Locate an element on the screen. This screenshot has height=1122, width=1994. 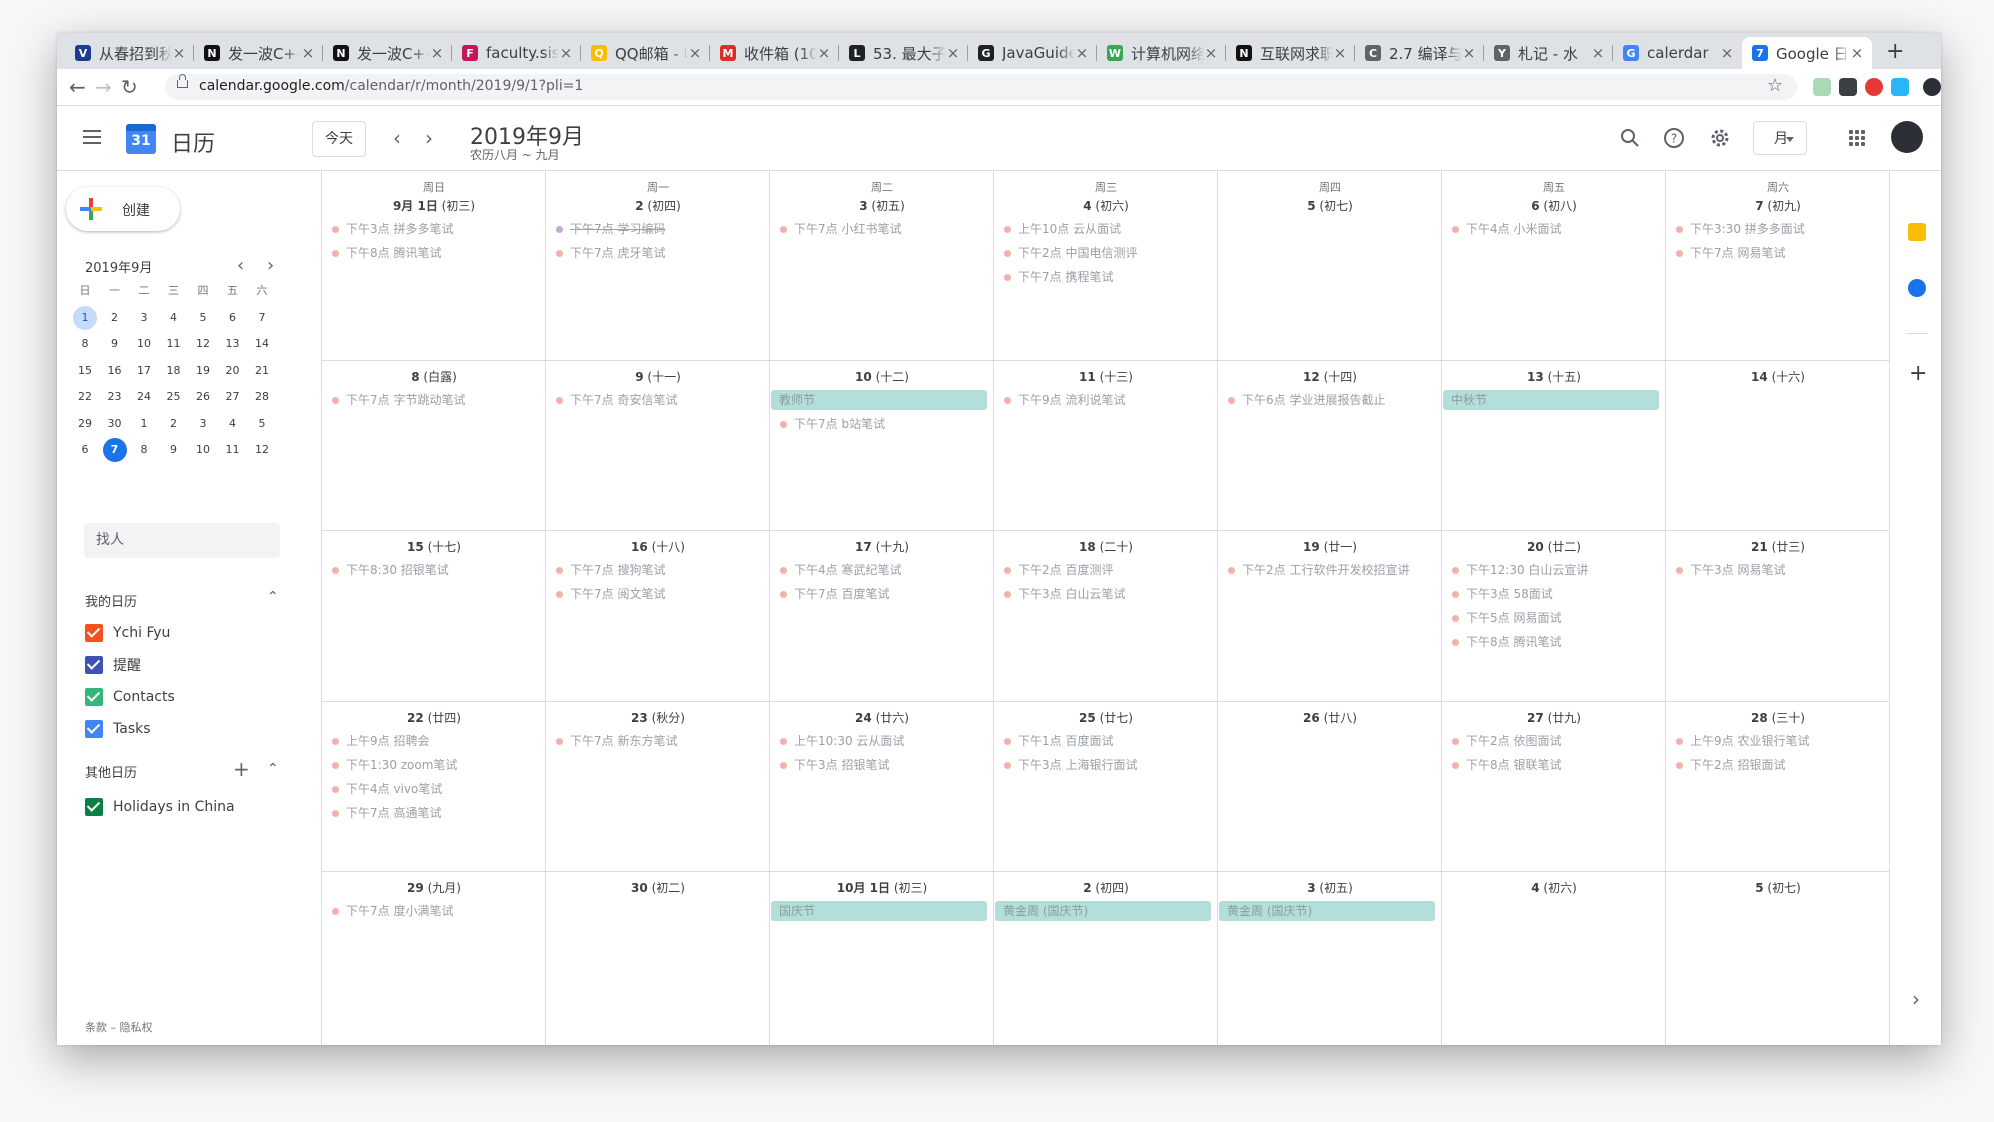
day-number: 9月 1日 (初三) is located at coordinates (434, 205).